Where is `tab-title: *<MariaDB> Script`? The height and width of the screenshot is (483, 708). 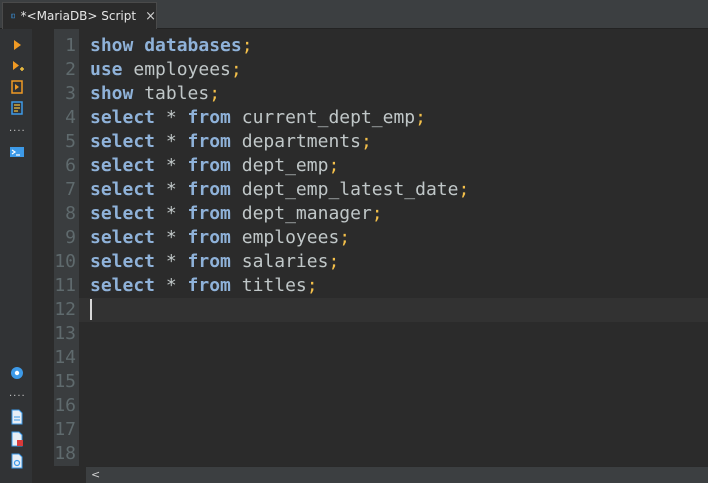 tab-title: *<MariaDB> Script is located at coordinates (78, 16).